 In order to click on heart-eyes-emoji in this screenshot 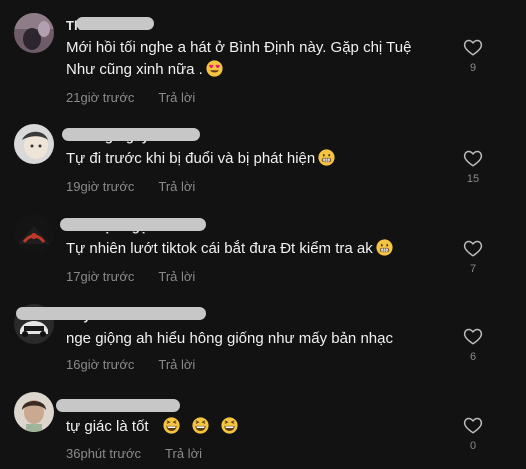, I will do `click(214, 72)`.